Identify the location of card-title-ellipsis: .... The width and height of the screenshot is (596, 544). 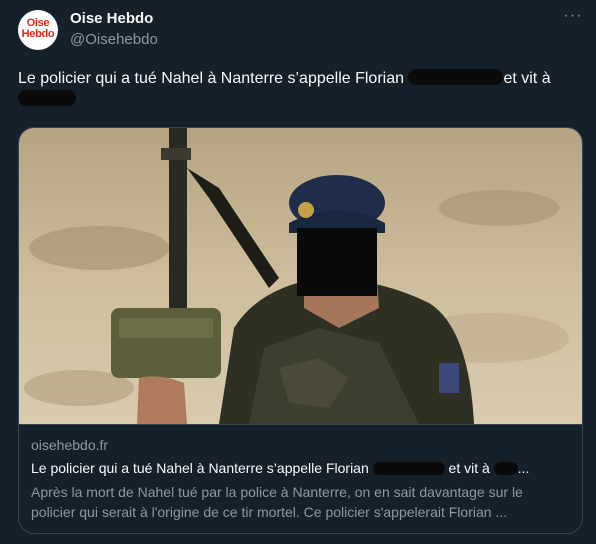
(523, 468).